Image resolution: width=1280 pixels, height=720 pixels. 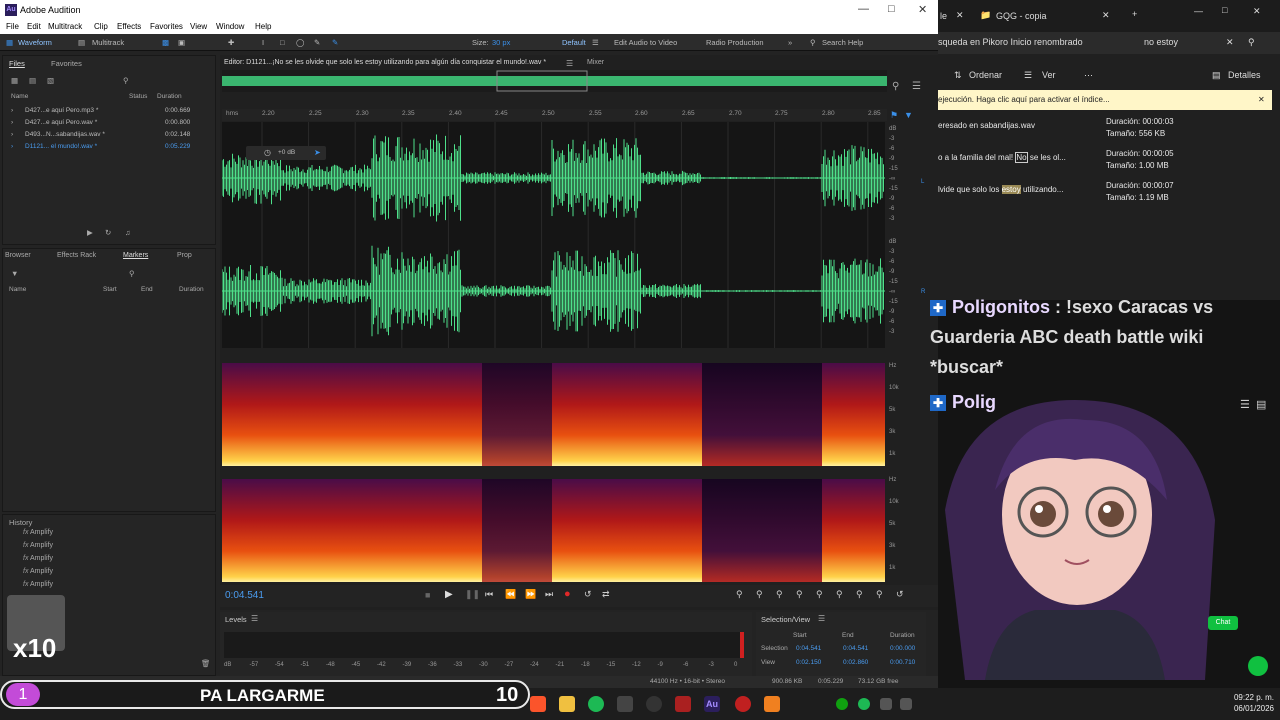 What do you see at coordinates (128, 232) in the screenshot?
I see `autoplay-icon: ♫` at bounding box center [128, 232].